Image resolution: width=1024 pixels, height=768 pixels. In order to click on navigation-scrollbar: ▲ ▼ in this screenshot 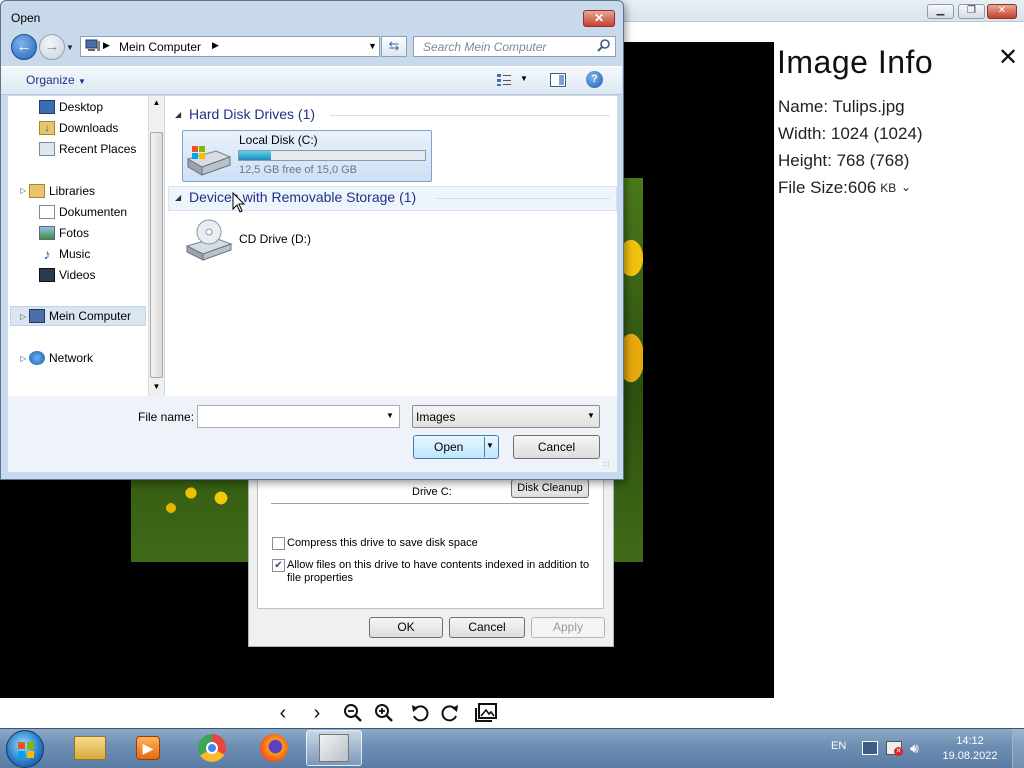, I will do `click(156, 246)`.